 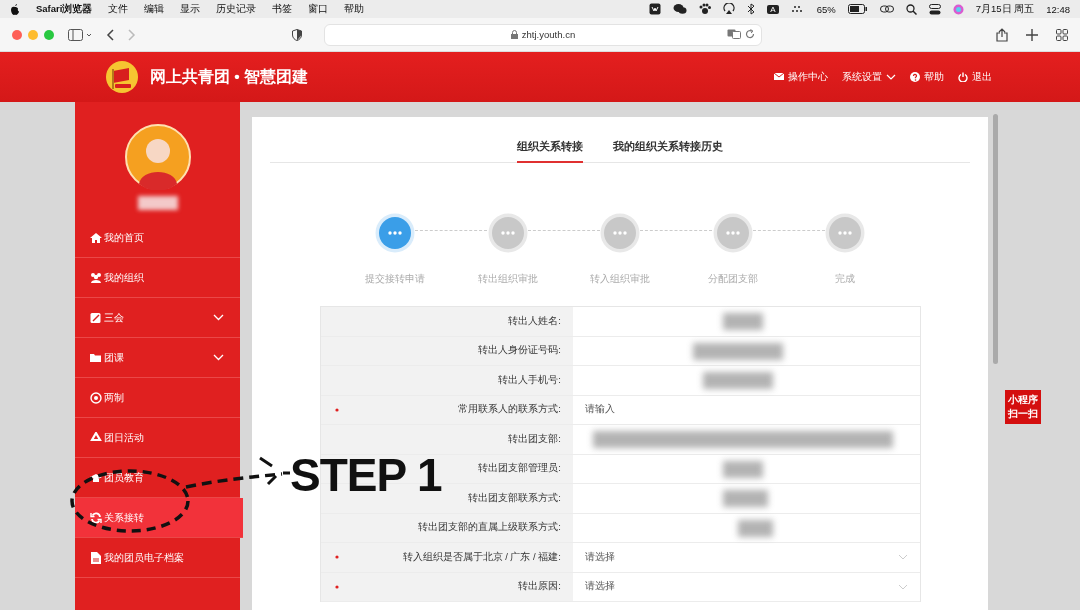 What do you see at coordinates (934, 9) in the screenshot?
I see `toggles-icon` at bounding box center [934, 9].